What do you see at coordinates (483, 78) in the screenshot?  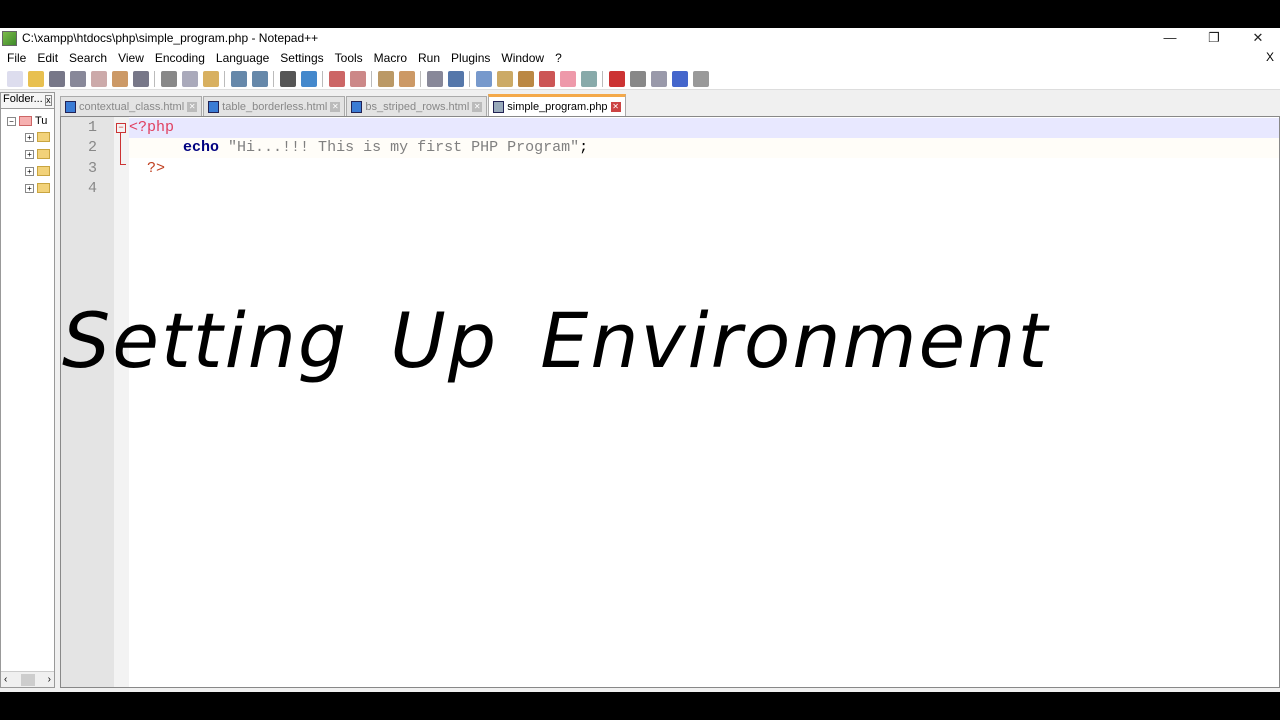 I see `indent-guide-icon` at bounding box center [483, 78].